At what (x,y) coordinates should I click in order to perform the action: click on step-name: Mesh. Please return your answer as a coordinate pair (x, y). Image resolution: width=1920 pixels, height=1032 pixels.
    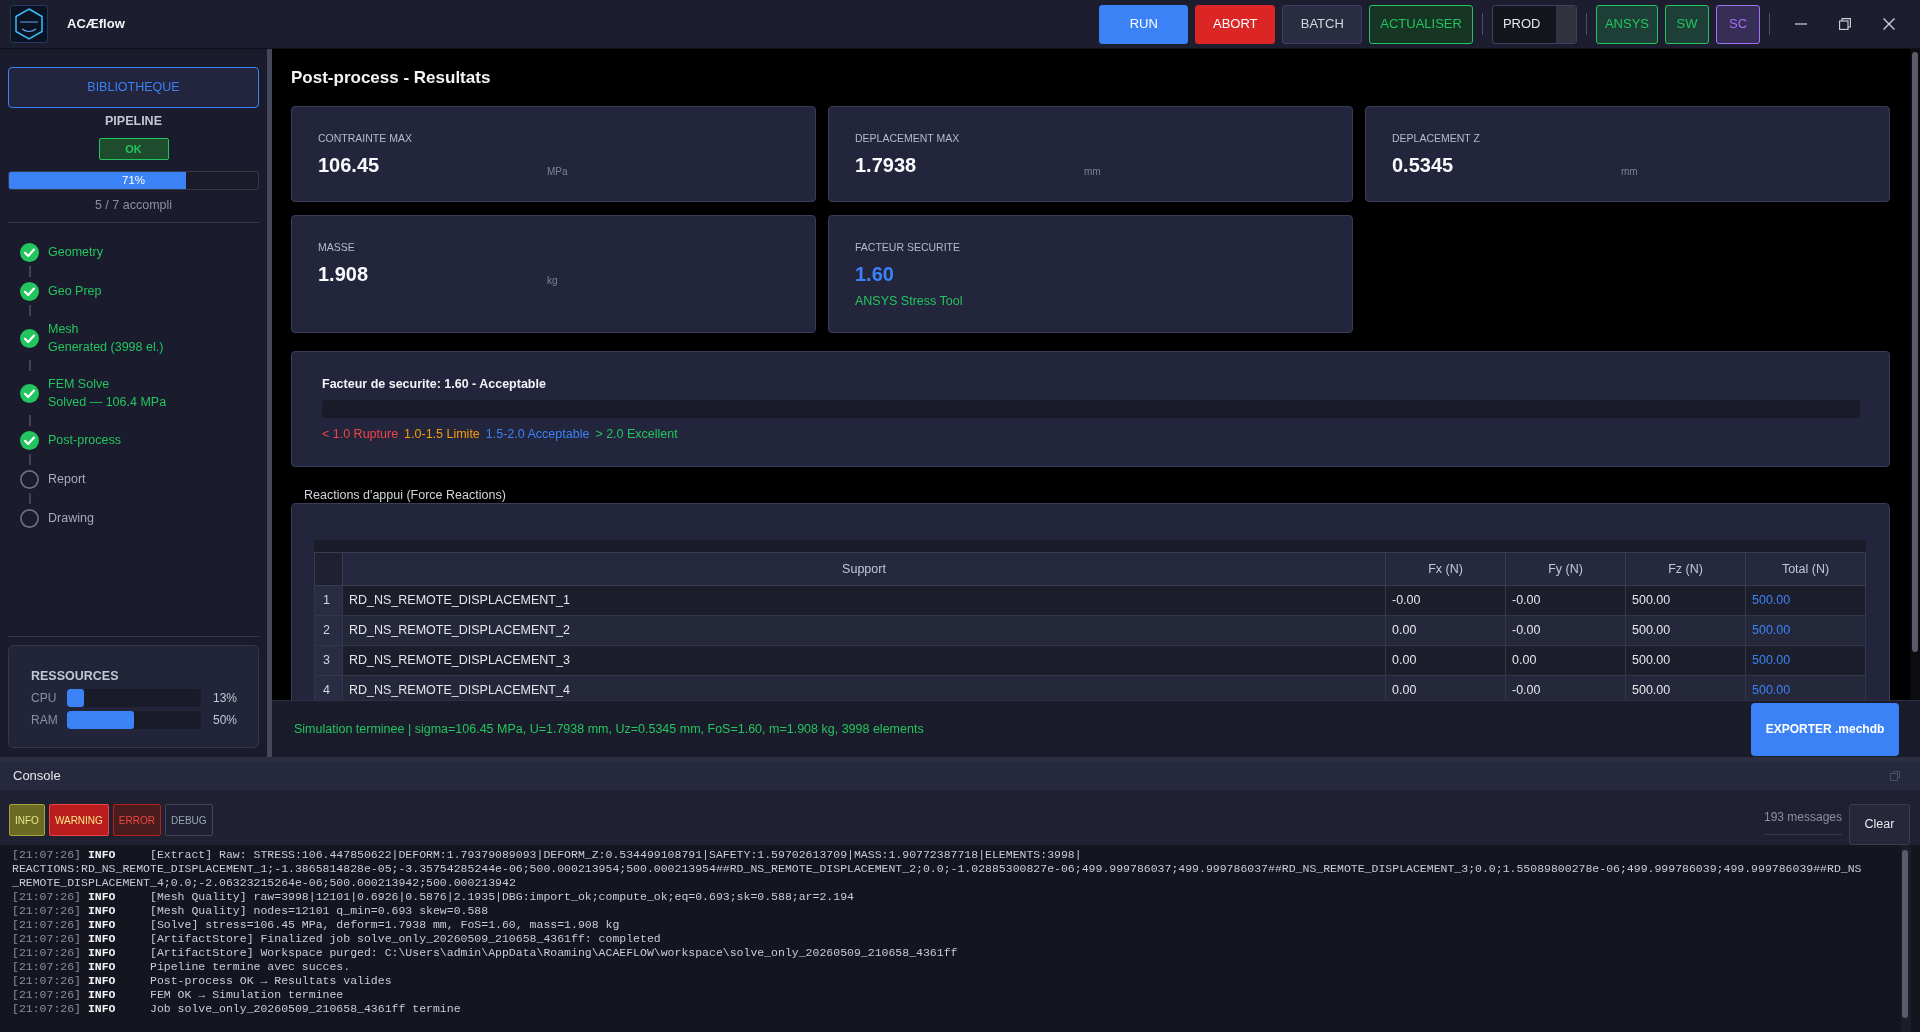
    Looking at the image, I should click on (64, 329).